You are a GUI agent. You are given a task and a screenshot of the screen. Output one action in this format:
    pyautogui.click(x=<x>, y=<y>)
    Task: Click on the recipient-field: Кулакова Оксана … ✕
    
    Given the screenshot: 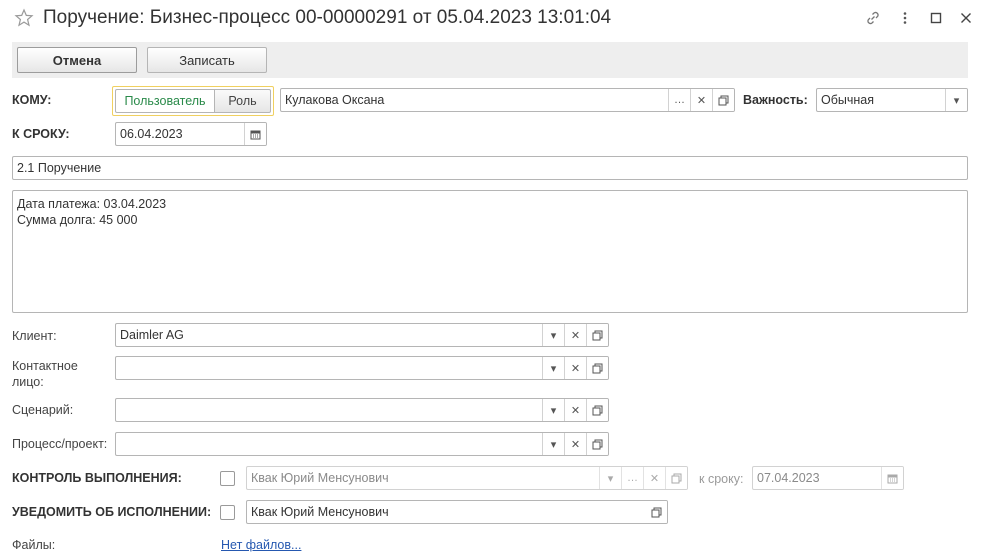 What is the action you would take?
    pyautogui.click(x=507, y=100)
    